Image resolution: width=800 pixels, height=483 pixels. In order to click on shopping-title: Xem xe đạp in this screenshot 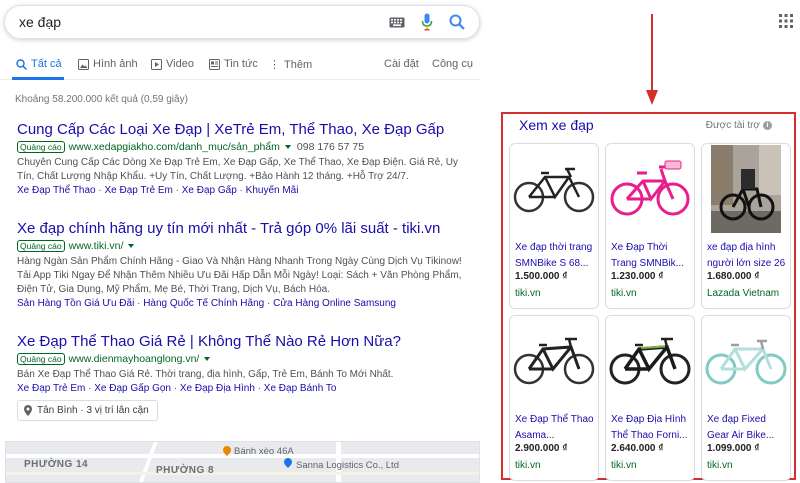, I will do `click(556, 125)`.